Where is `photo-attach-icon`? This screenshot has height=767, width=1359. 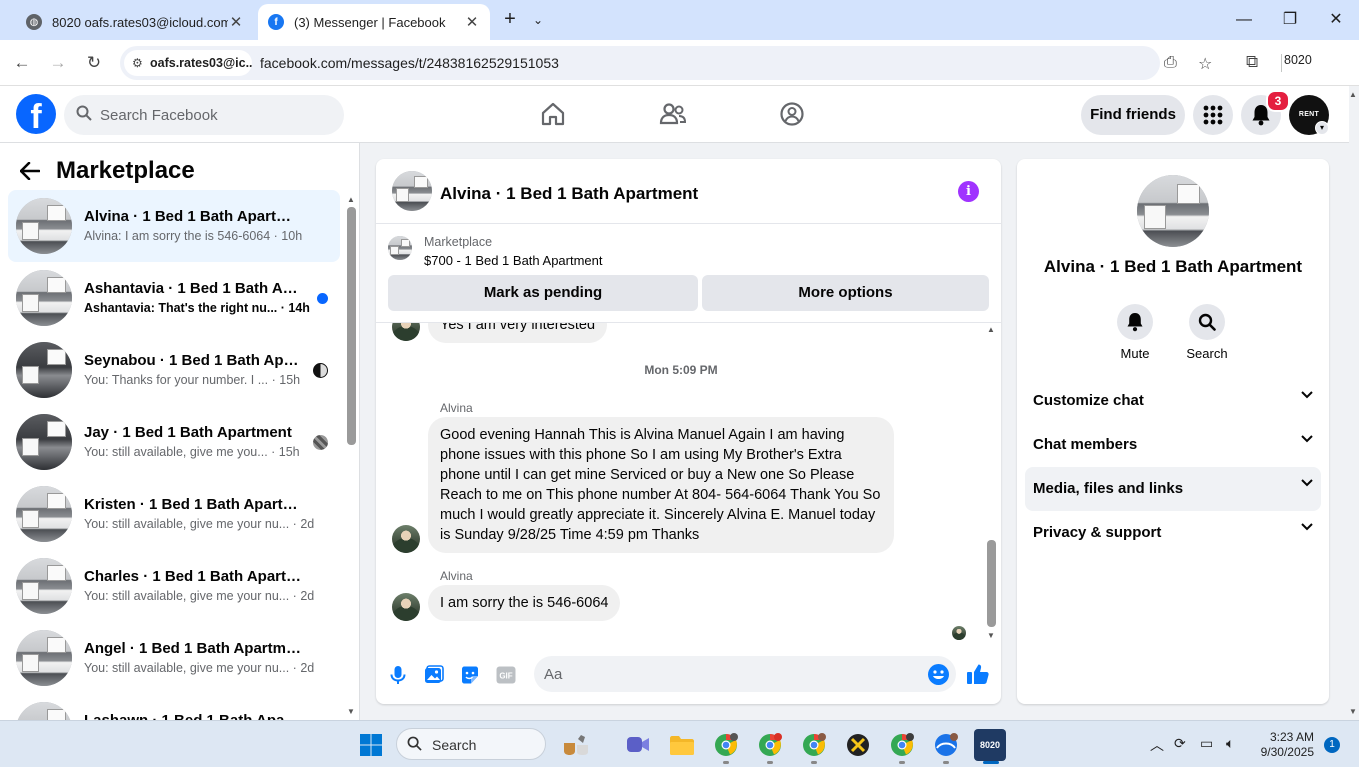
photo-attach-icon is located at coordinates (434, 675).